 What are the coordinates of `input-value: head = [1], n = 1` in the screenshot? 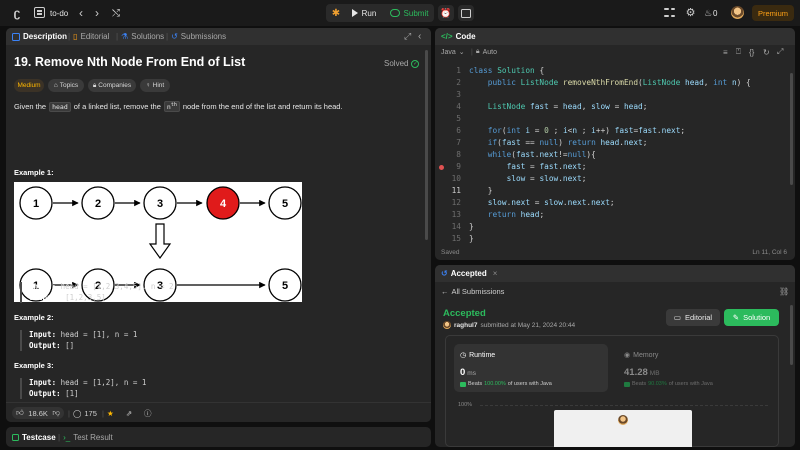 It's located at (99, 334).